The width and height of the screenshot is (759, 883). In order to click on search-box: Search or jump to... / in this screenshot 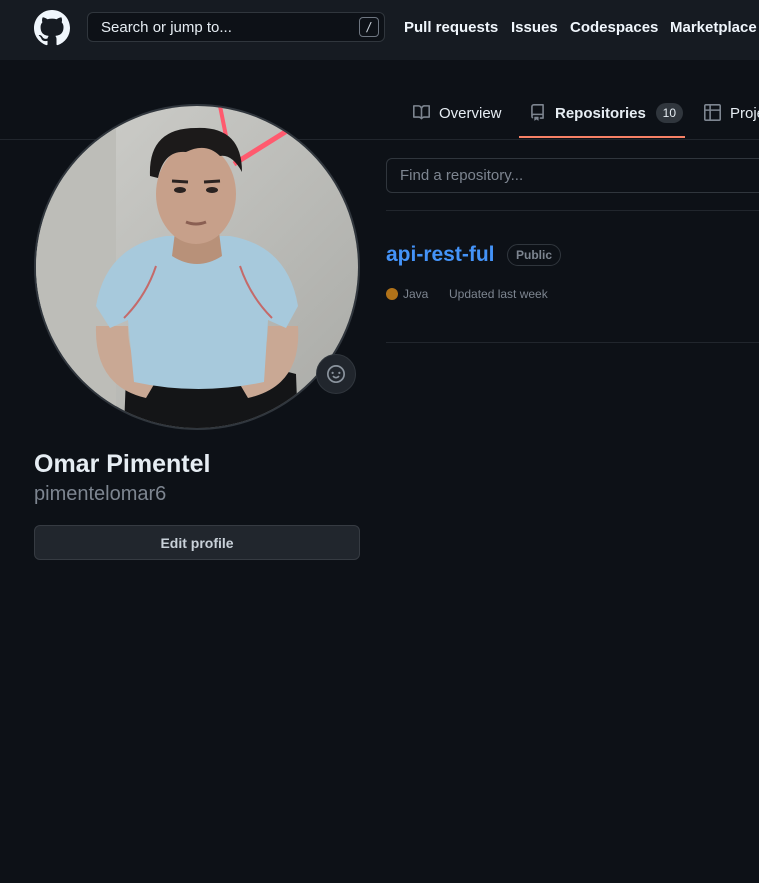, I will do `click(236, 27)`.